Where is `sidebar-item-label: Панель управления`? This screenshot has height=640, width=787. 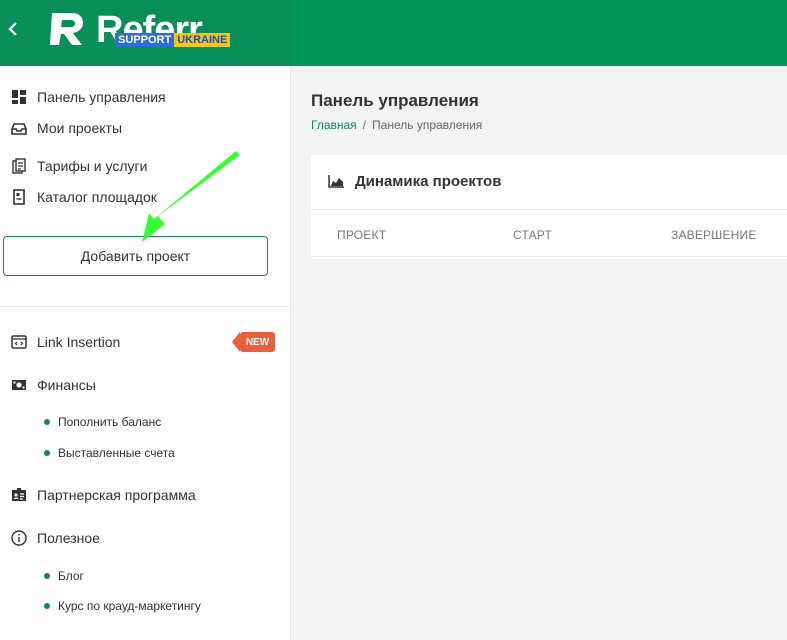
sidebar-item-label: Панель управления is located at coordinates (101, 97).